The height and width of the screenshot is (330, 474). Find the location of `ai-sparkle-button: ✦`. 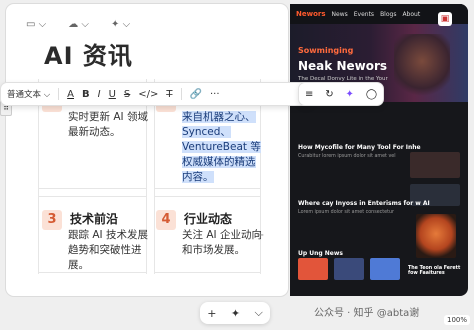

ai-sparkle-button: ✦ is located at coordinates (235, 313).